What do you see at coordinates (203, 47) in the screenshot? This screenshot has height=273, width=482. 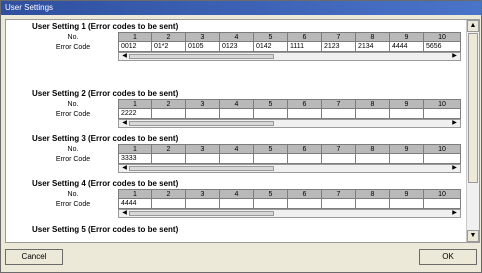 I see `error-code-cell: 0105` at bounding box center [203, 47].